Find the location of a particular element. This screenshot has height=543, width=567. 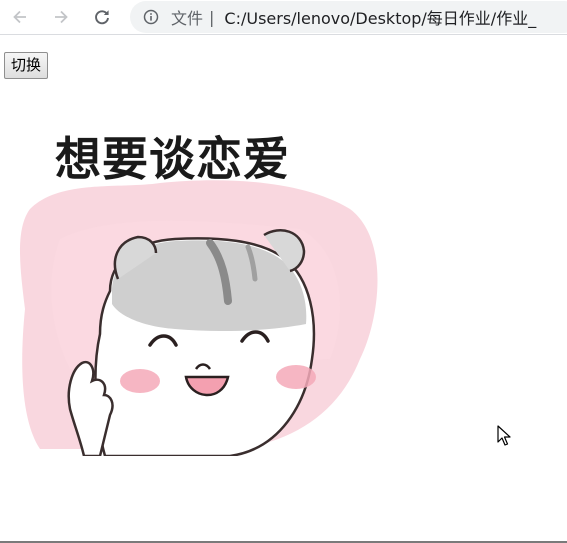

address-bar: 文件 | C:/Users/lenovo/Desktop/每日作业/作业_ is located at coordinates (348, 17).